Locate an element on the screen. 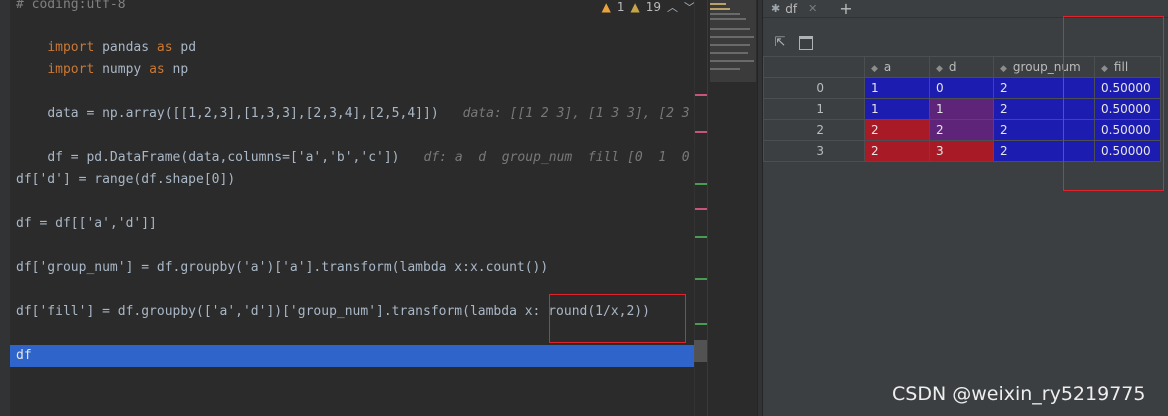 This screenshot has width=1168, height=416. open-in-editor-icon: ⇱ is located at coordinates (780, 43).